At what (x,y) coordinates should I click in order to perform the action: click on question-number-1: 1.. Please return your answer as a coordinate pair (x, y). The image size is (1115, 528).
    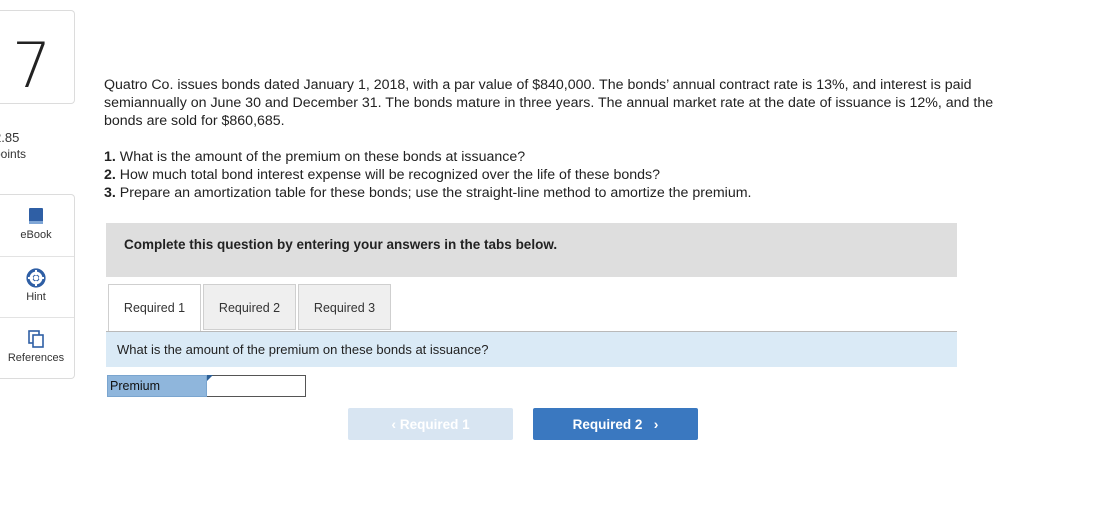
    Looking at the image, I should click on (110, 157).